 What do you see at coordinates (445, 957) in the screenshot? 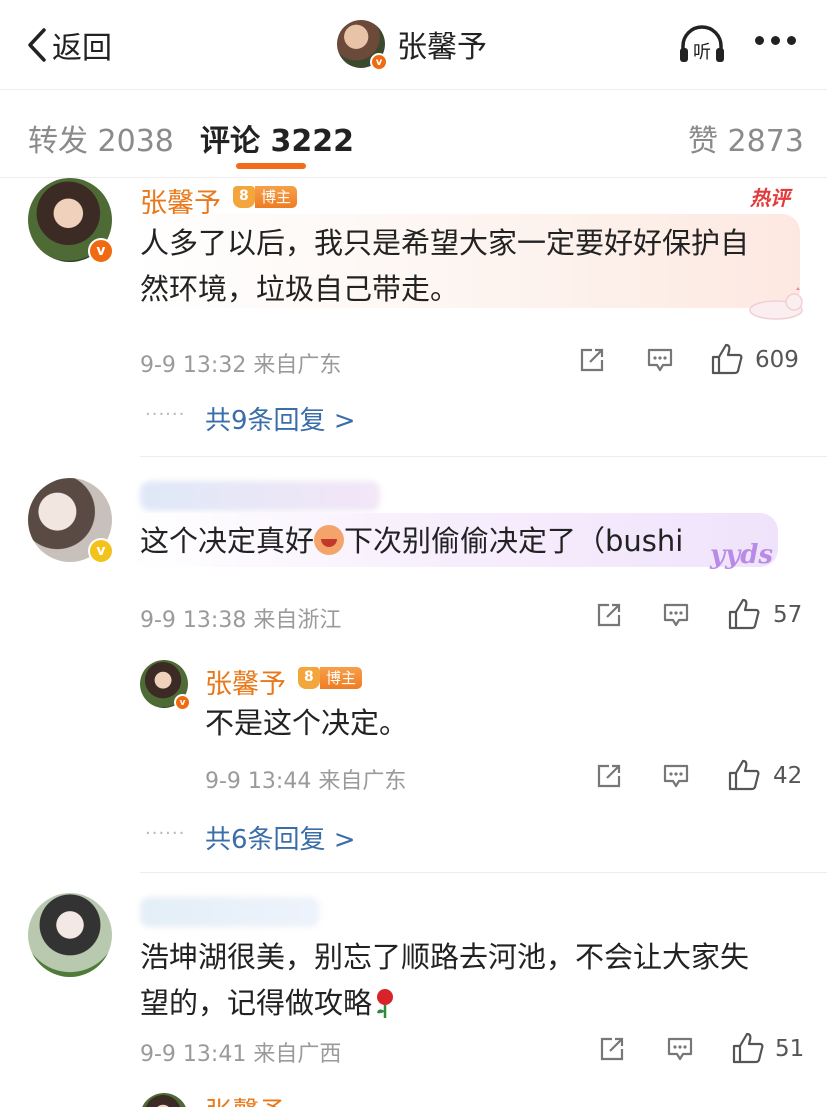
I see `comment-text-line: 浩坤湖很美，别忘了顺路去河池，不会让大家失` at bounding box center [445, 957].